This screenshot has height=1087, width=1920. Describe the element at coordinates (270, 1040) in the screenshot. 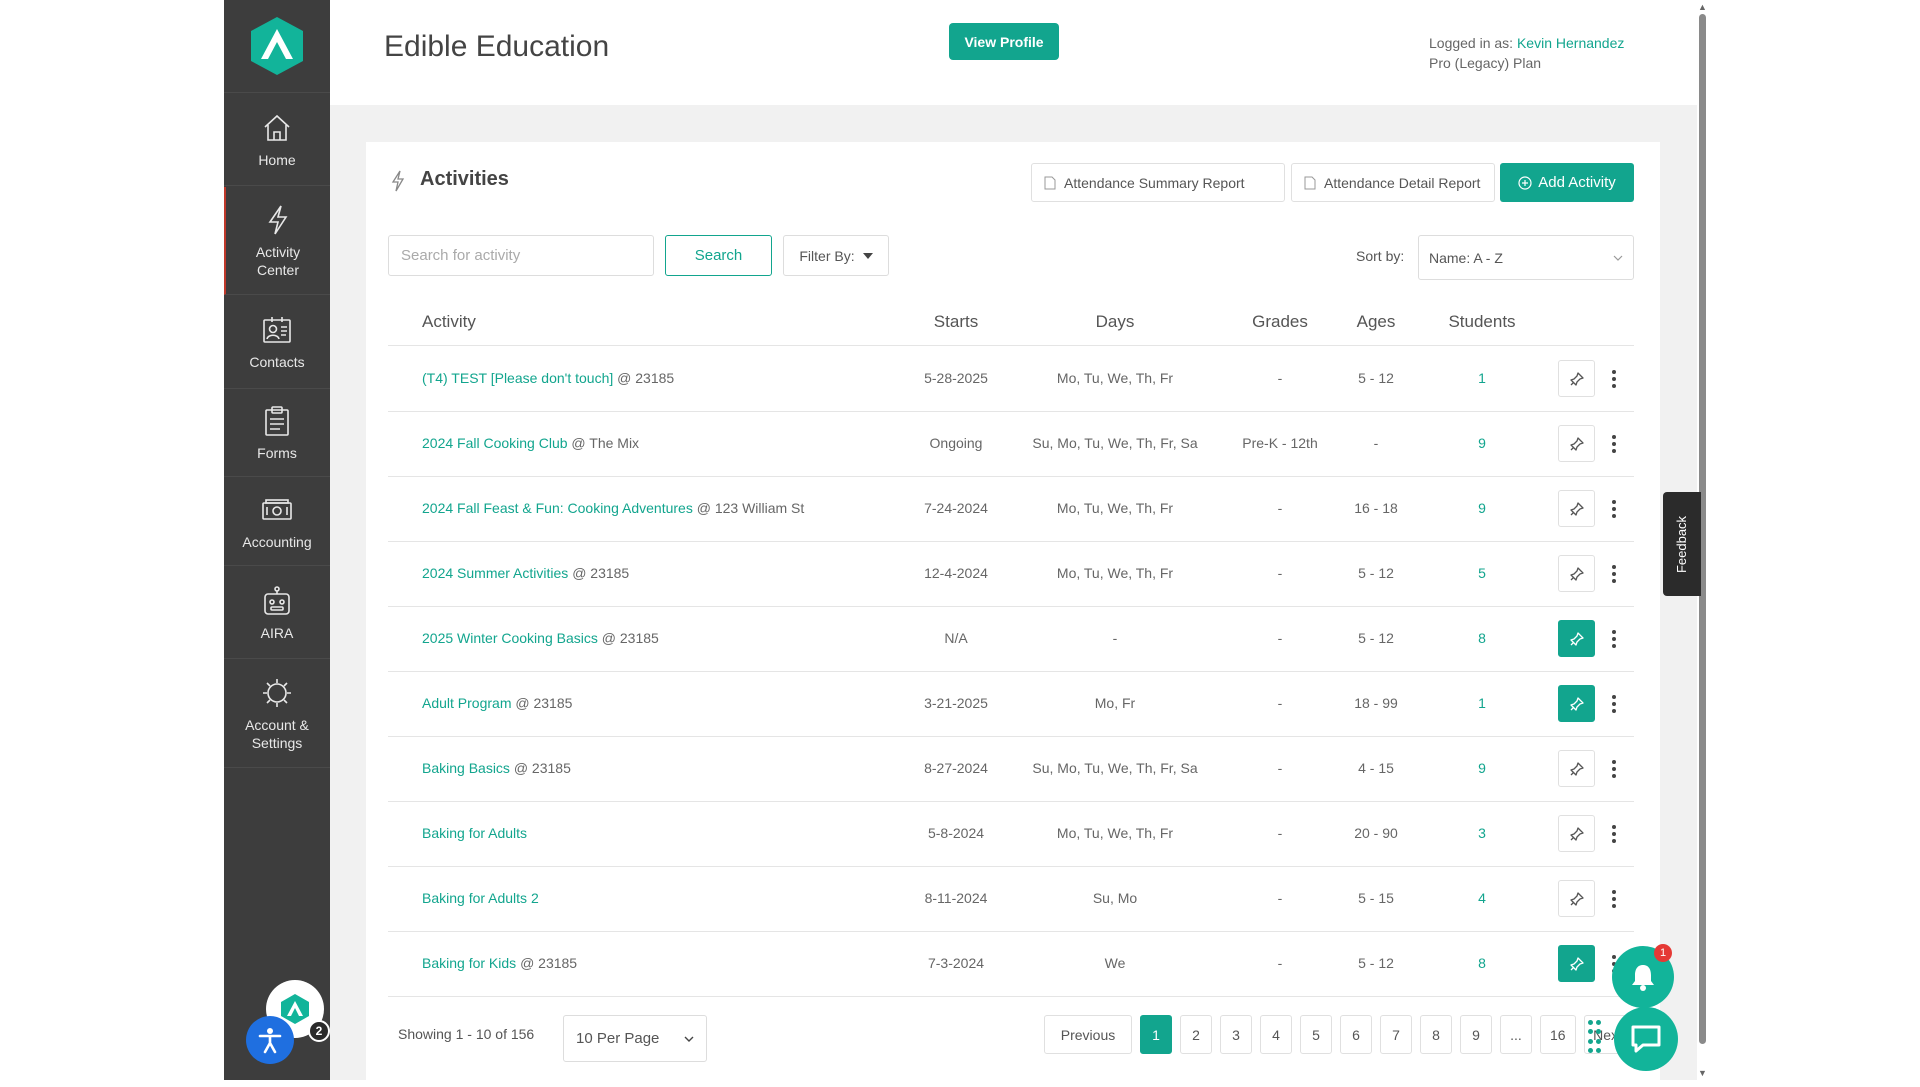

I see `accessibility-button` at that location.